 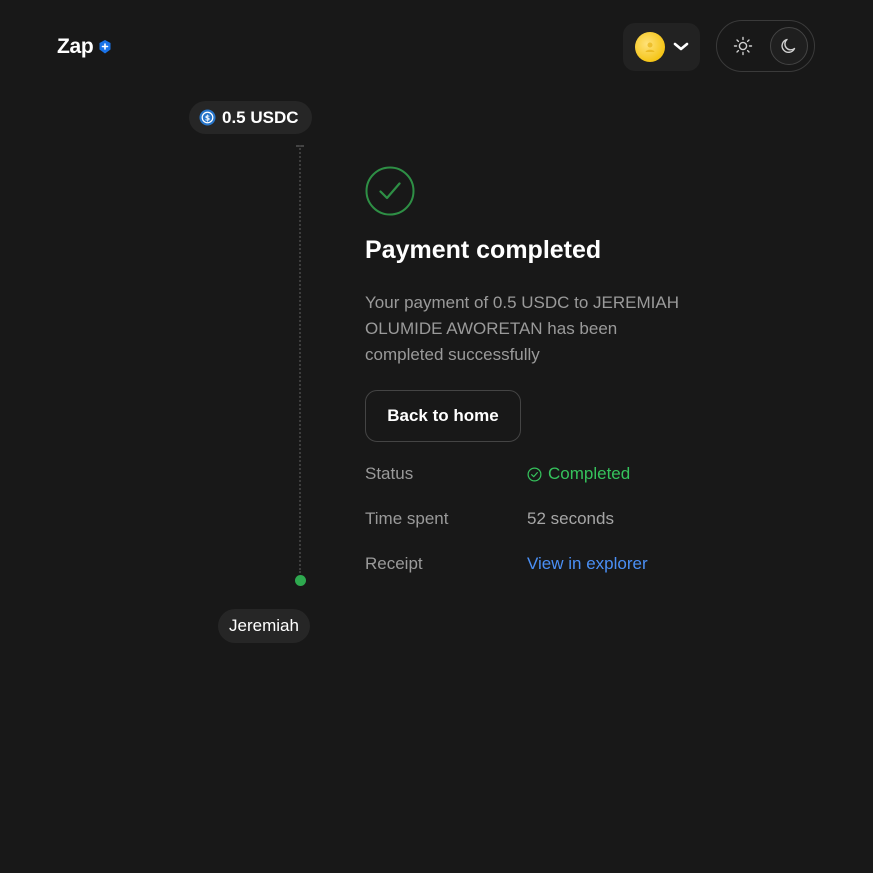 What do you see at coordinates (75, 46) in the screenshot?
I see `logo-text: Zap` at bounding box center [75, 46].